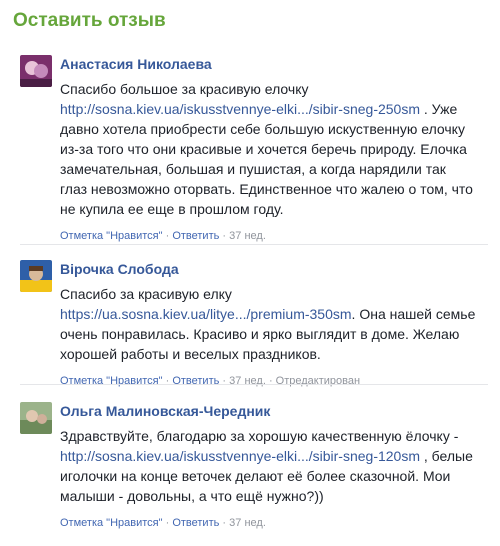  What do you see at coordinates (318, 381) in the screenshot?
I see `edited-label: Отредактирован` at bounding box center [318, 381].